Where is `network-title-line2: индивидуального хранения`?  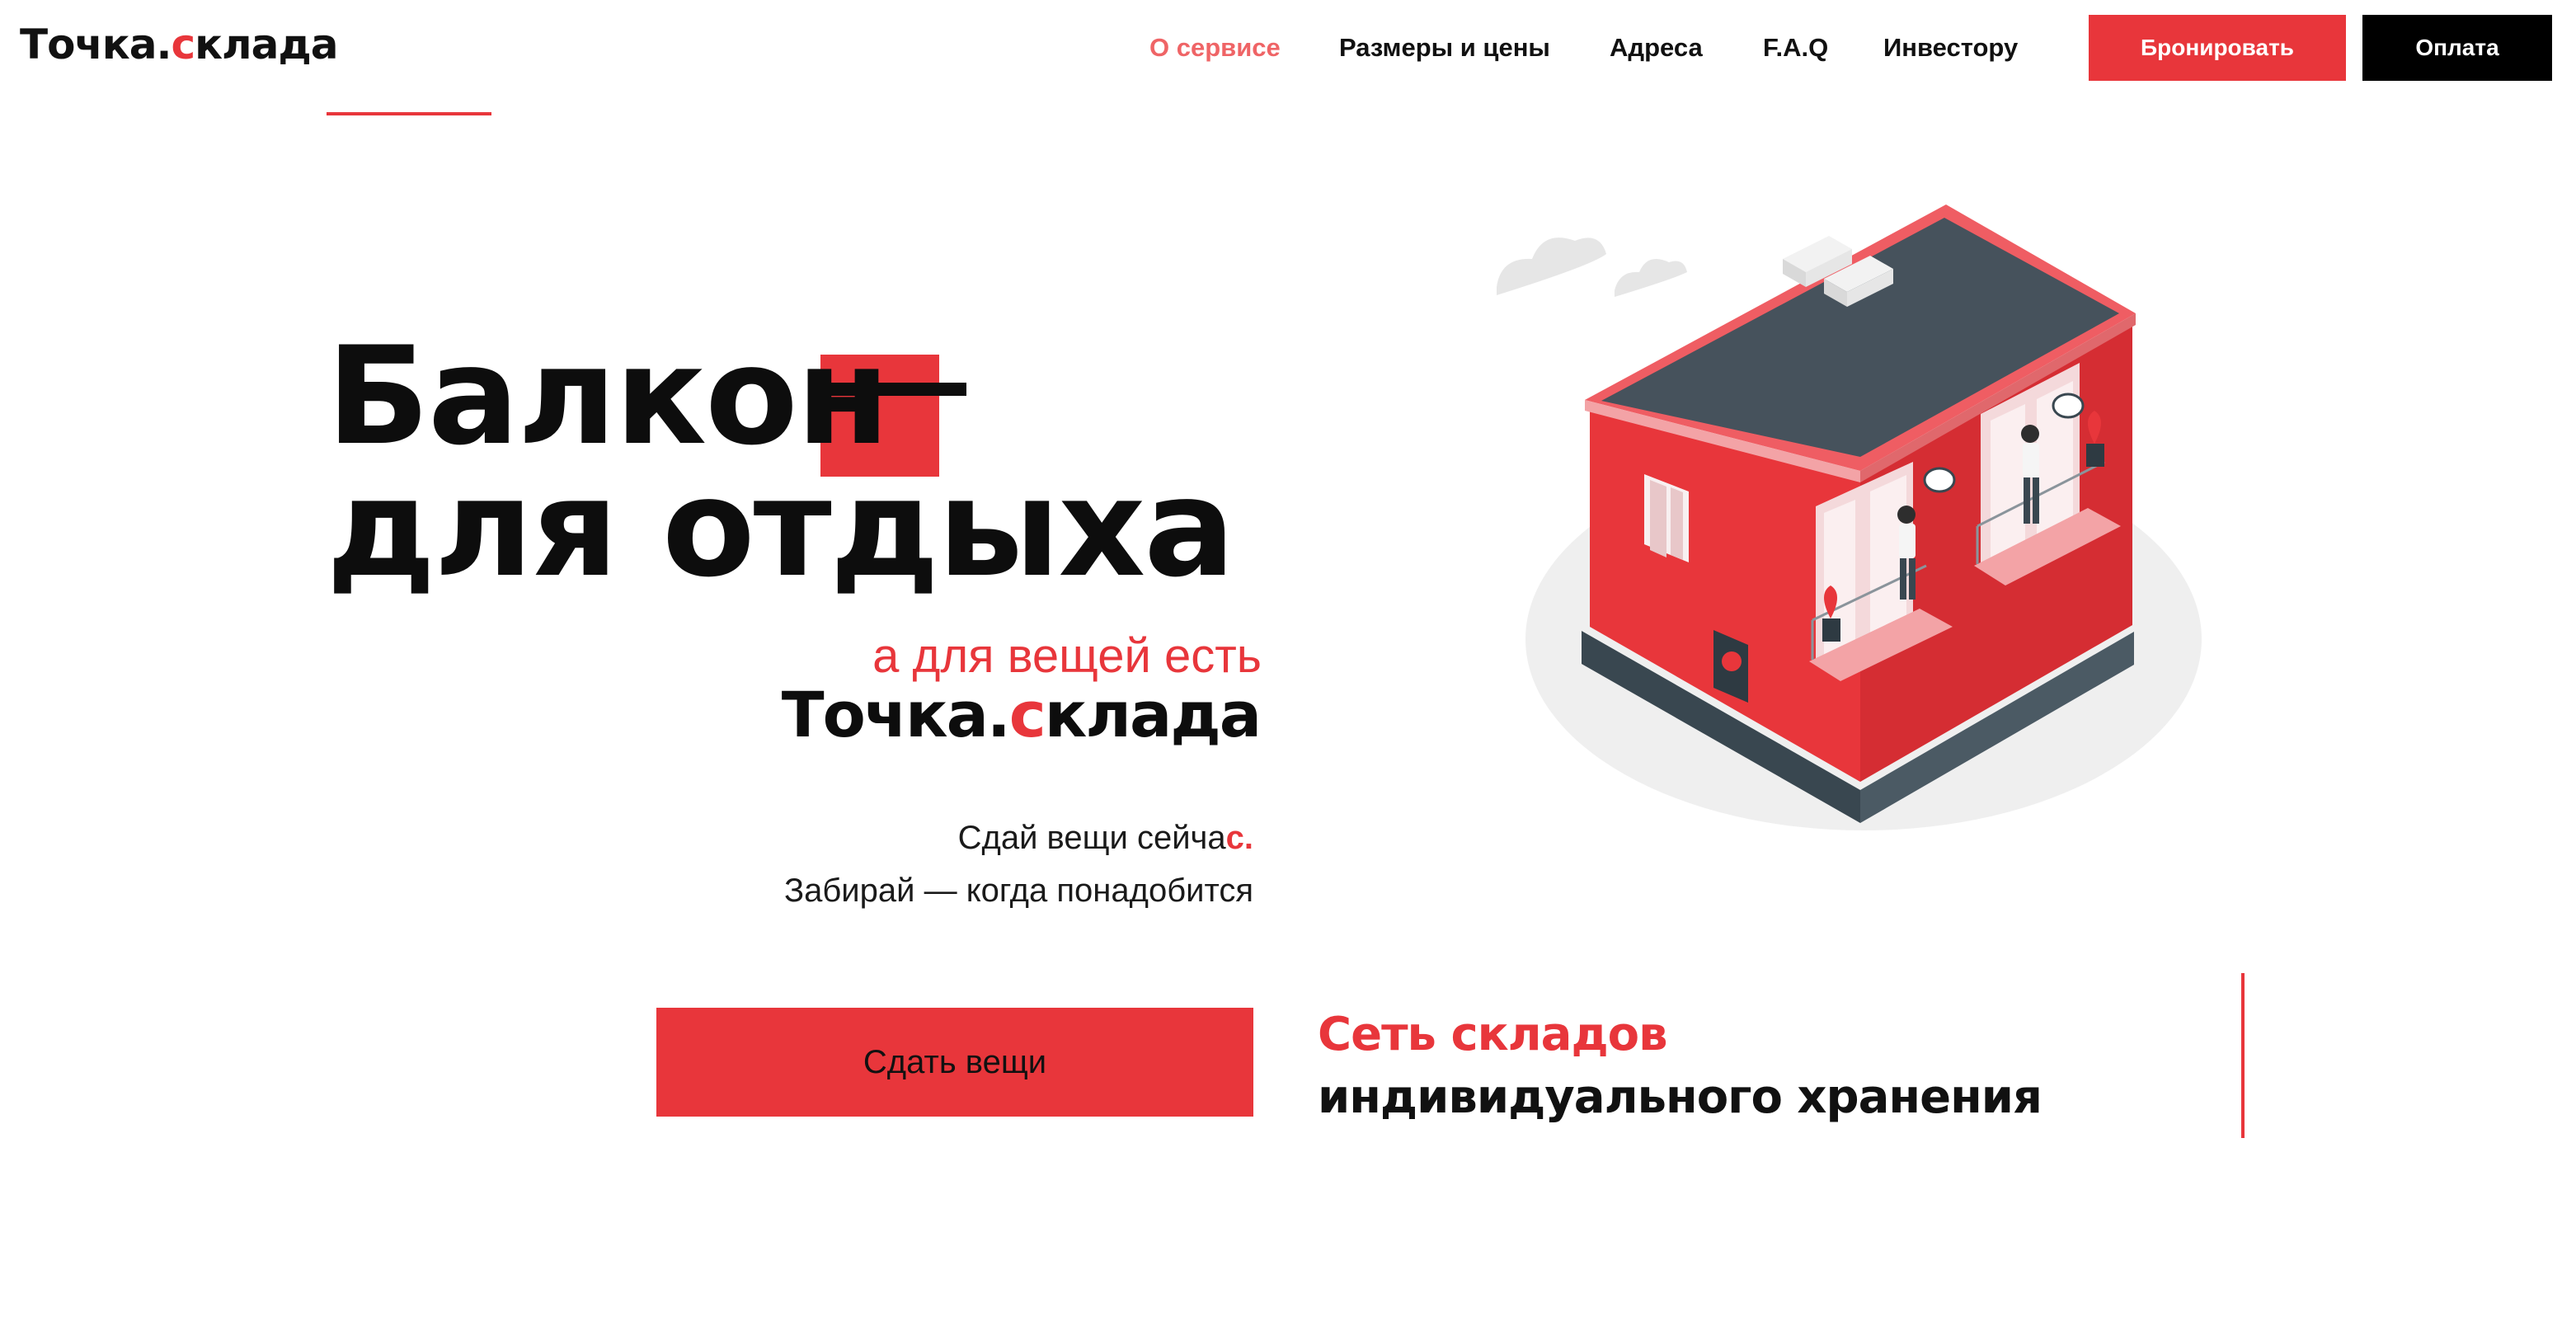
network-title-line2: индивидуального хранения is located at coordinates (1680, 1097).